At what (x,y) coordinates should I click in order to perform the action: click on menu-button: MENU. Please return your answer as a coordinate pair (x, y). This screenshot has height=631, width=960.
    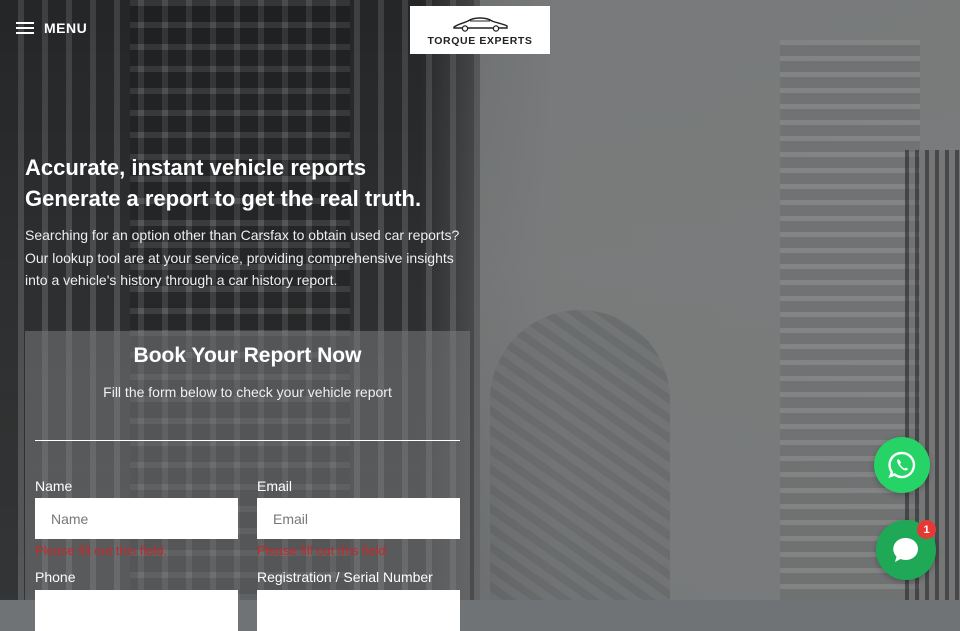
    Looking at the image, I should click on (51, 28).